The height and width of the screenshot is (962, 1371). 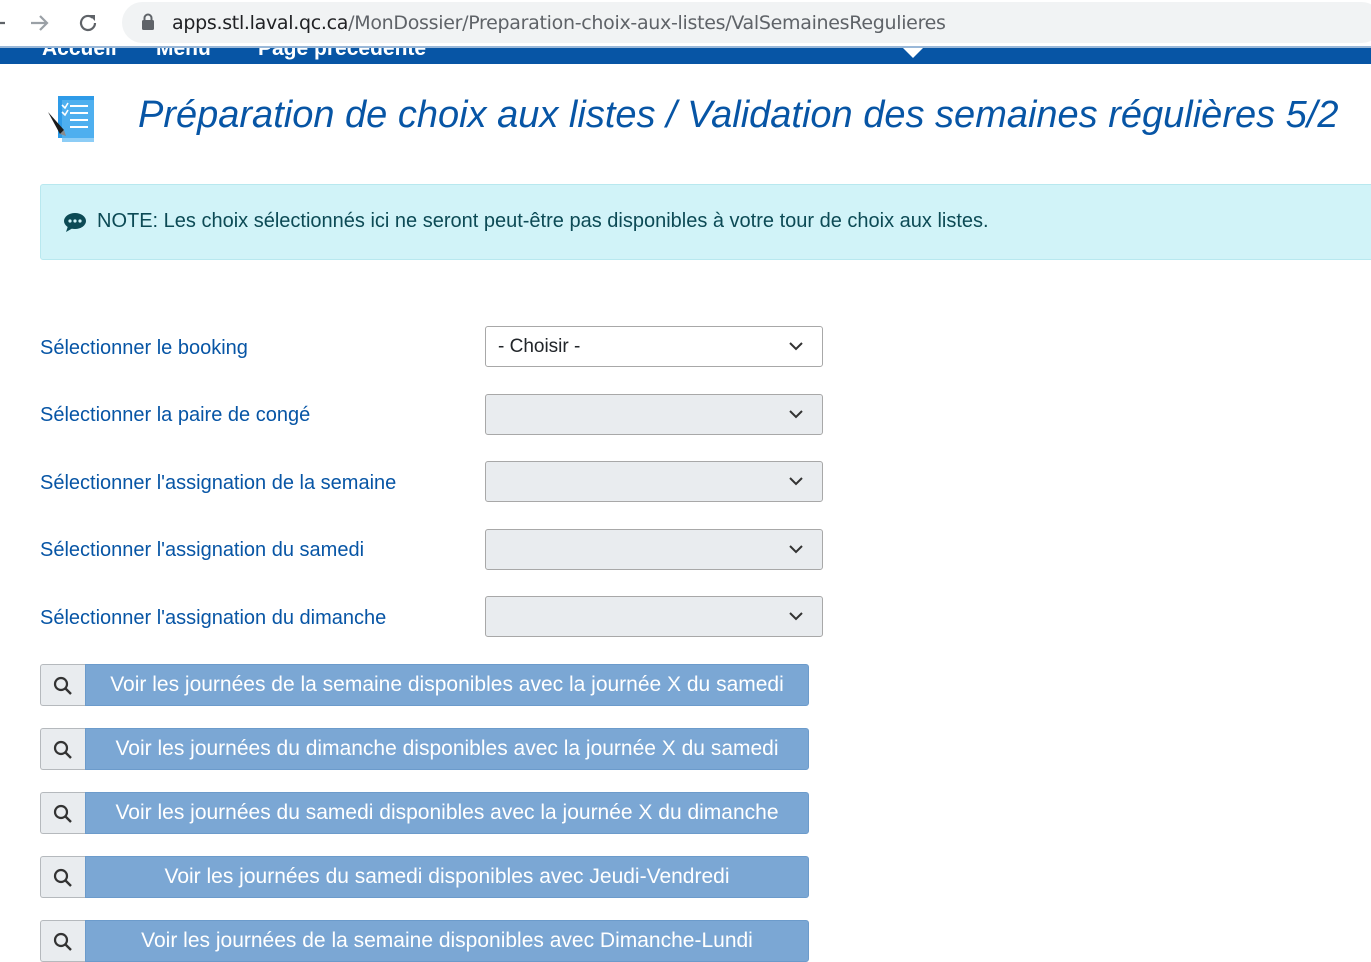 I want to click on site-nav-bar: Accueil Menu Page précédente, so click(x=685, y=55).